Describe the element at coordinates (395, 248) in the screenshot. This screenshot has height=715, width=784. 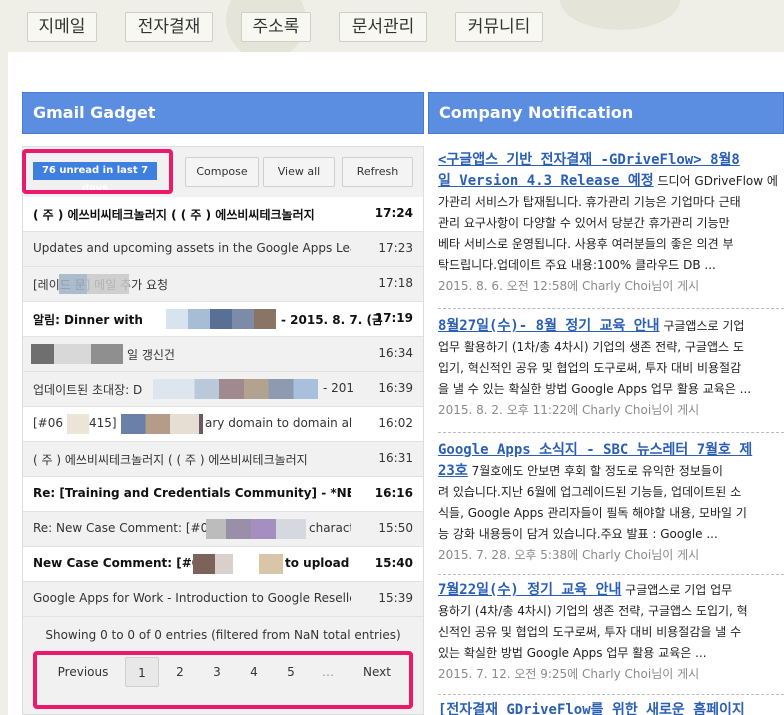
I see `mail-time: 17:23` at that location.